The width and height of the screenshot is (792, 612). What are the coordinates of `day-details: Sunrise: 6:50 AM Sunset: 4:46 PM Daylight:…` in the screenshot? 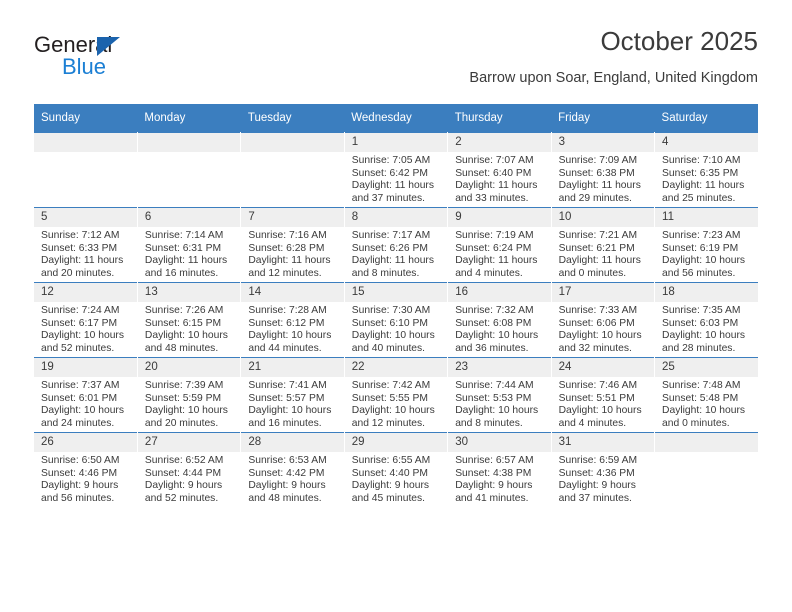 It's located at (85, 478).